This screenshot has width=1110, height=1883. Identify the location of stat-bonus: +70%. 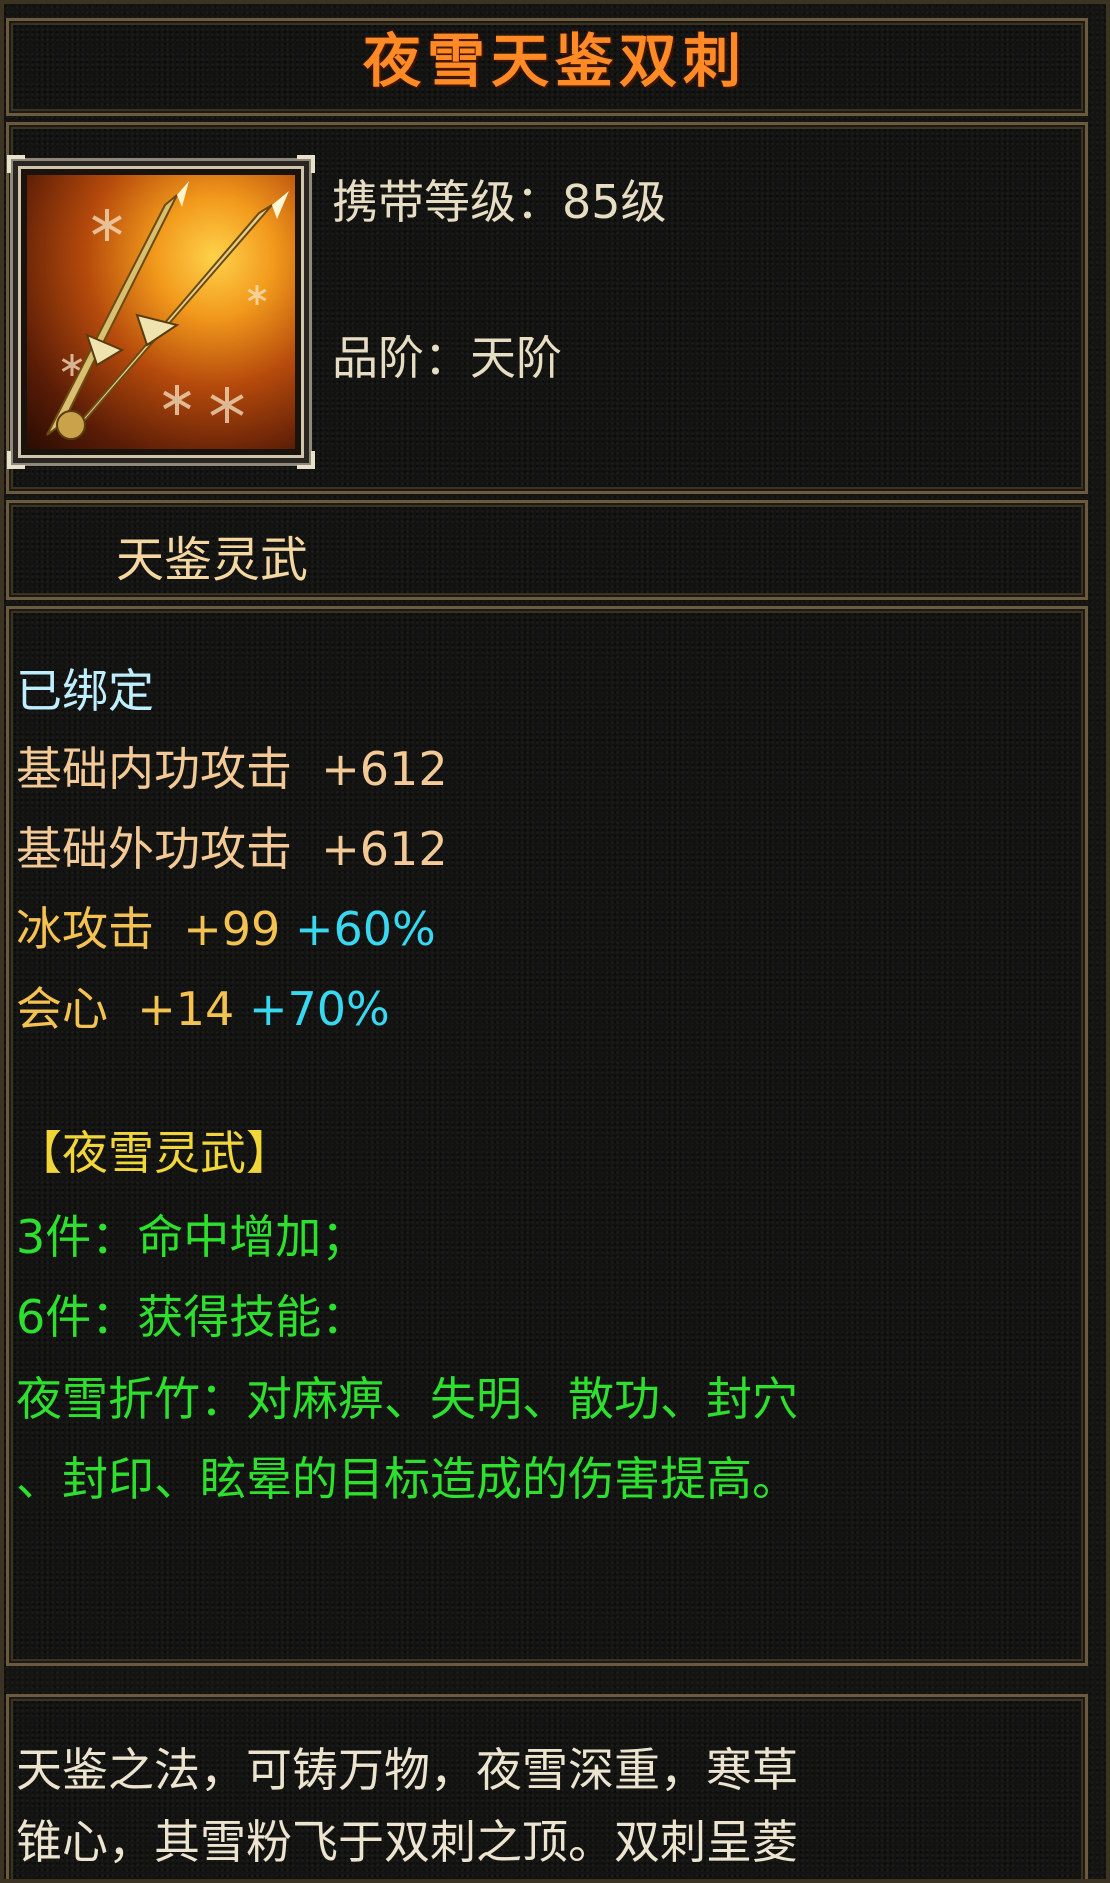
(319, 1009).